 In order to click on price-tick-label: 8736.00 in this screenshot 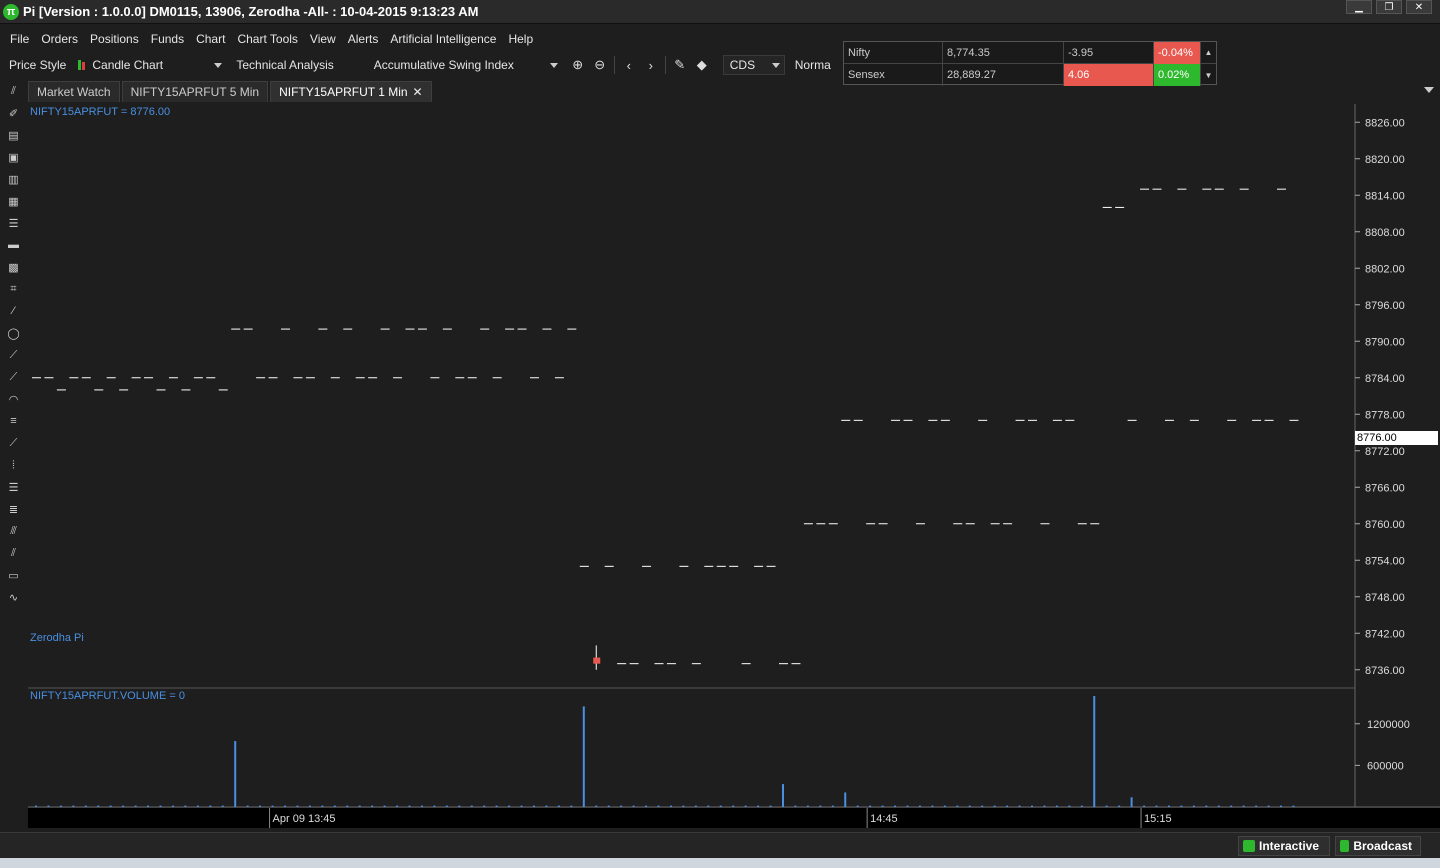, I will do `click(1385, 671)`.